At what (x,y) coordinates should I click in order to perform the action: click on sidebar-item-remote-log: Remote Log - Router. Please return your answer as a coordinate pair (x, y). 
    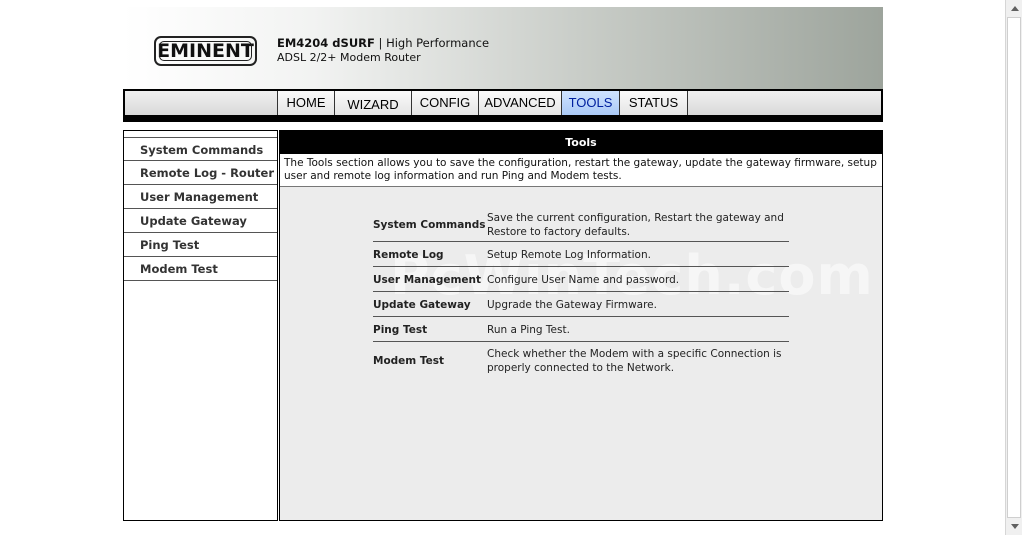
    Looking at the image, I should click on (200, 173).